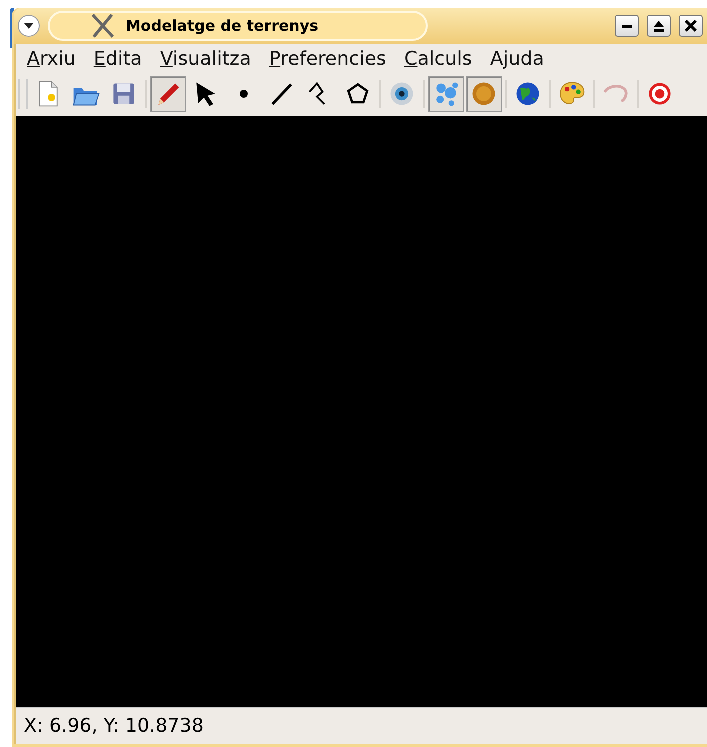 The height and width of the screenshot is (747, 707). What do you see at coordinates (438, 59) in the screenshot?
I see `menu-item: Calculs` at bounding box center [438, 59].